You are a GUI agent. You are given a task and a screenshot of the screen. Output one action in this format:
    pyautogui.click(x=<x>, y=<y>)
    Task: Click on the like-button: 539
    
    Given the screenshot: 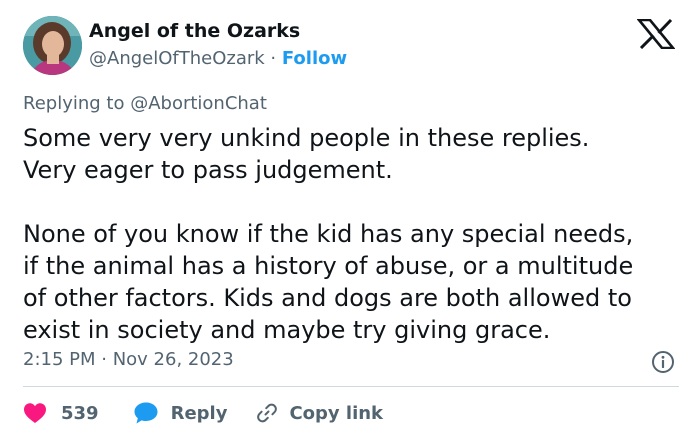 What is the action you would take?
    pyautogui.click(x=61, y=413)
    